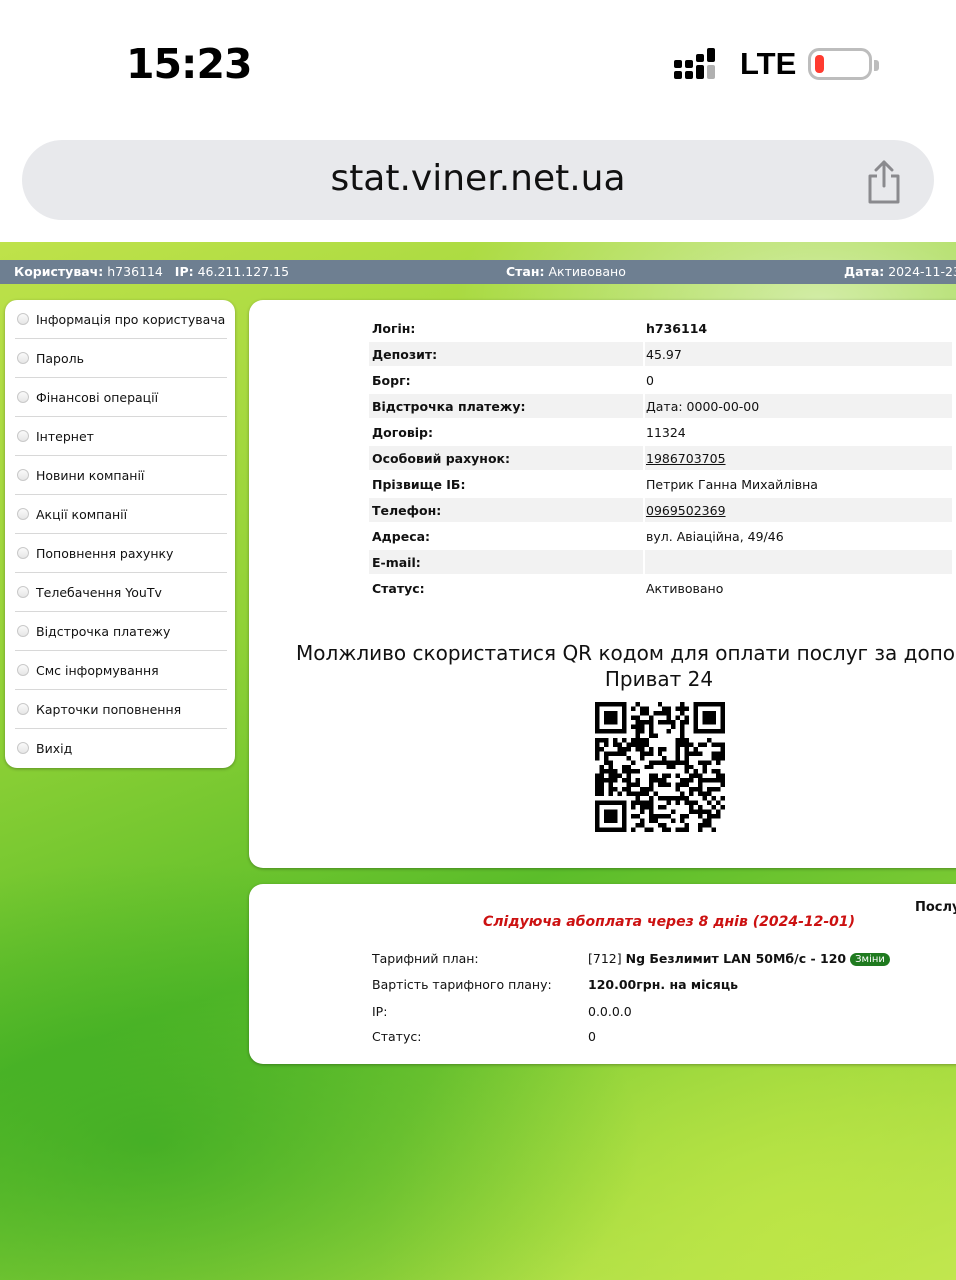  What do you see at coordinates (478, 65) in the screenshot?
I see `phone-status-bar: 15:23 LTE` at bounding box center [478, 65].